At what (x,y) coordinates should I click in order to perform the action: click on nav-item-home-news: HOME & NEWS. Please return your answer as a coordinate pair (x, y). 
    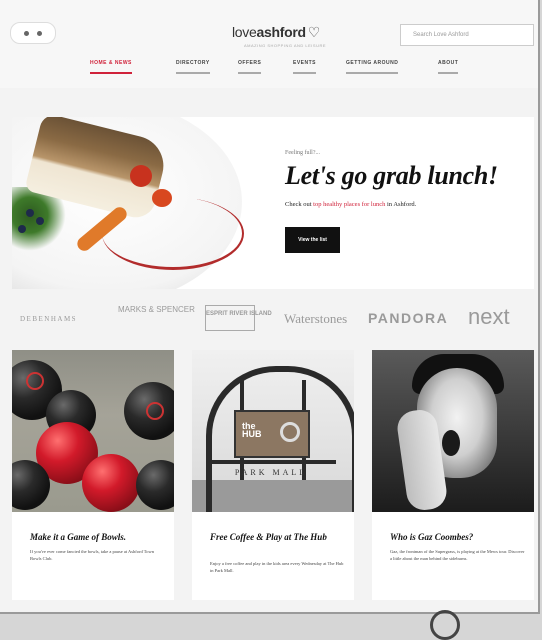
    Looking at the image, I should click on (111, 67).